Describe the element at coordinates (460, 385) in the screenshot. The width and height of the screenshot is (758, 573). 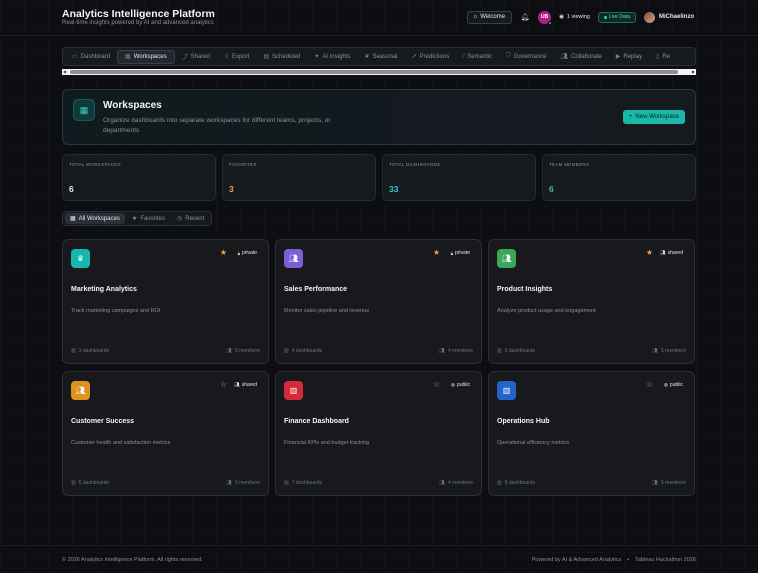
I see `visibility-badge: ◍ public` at that location.